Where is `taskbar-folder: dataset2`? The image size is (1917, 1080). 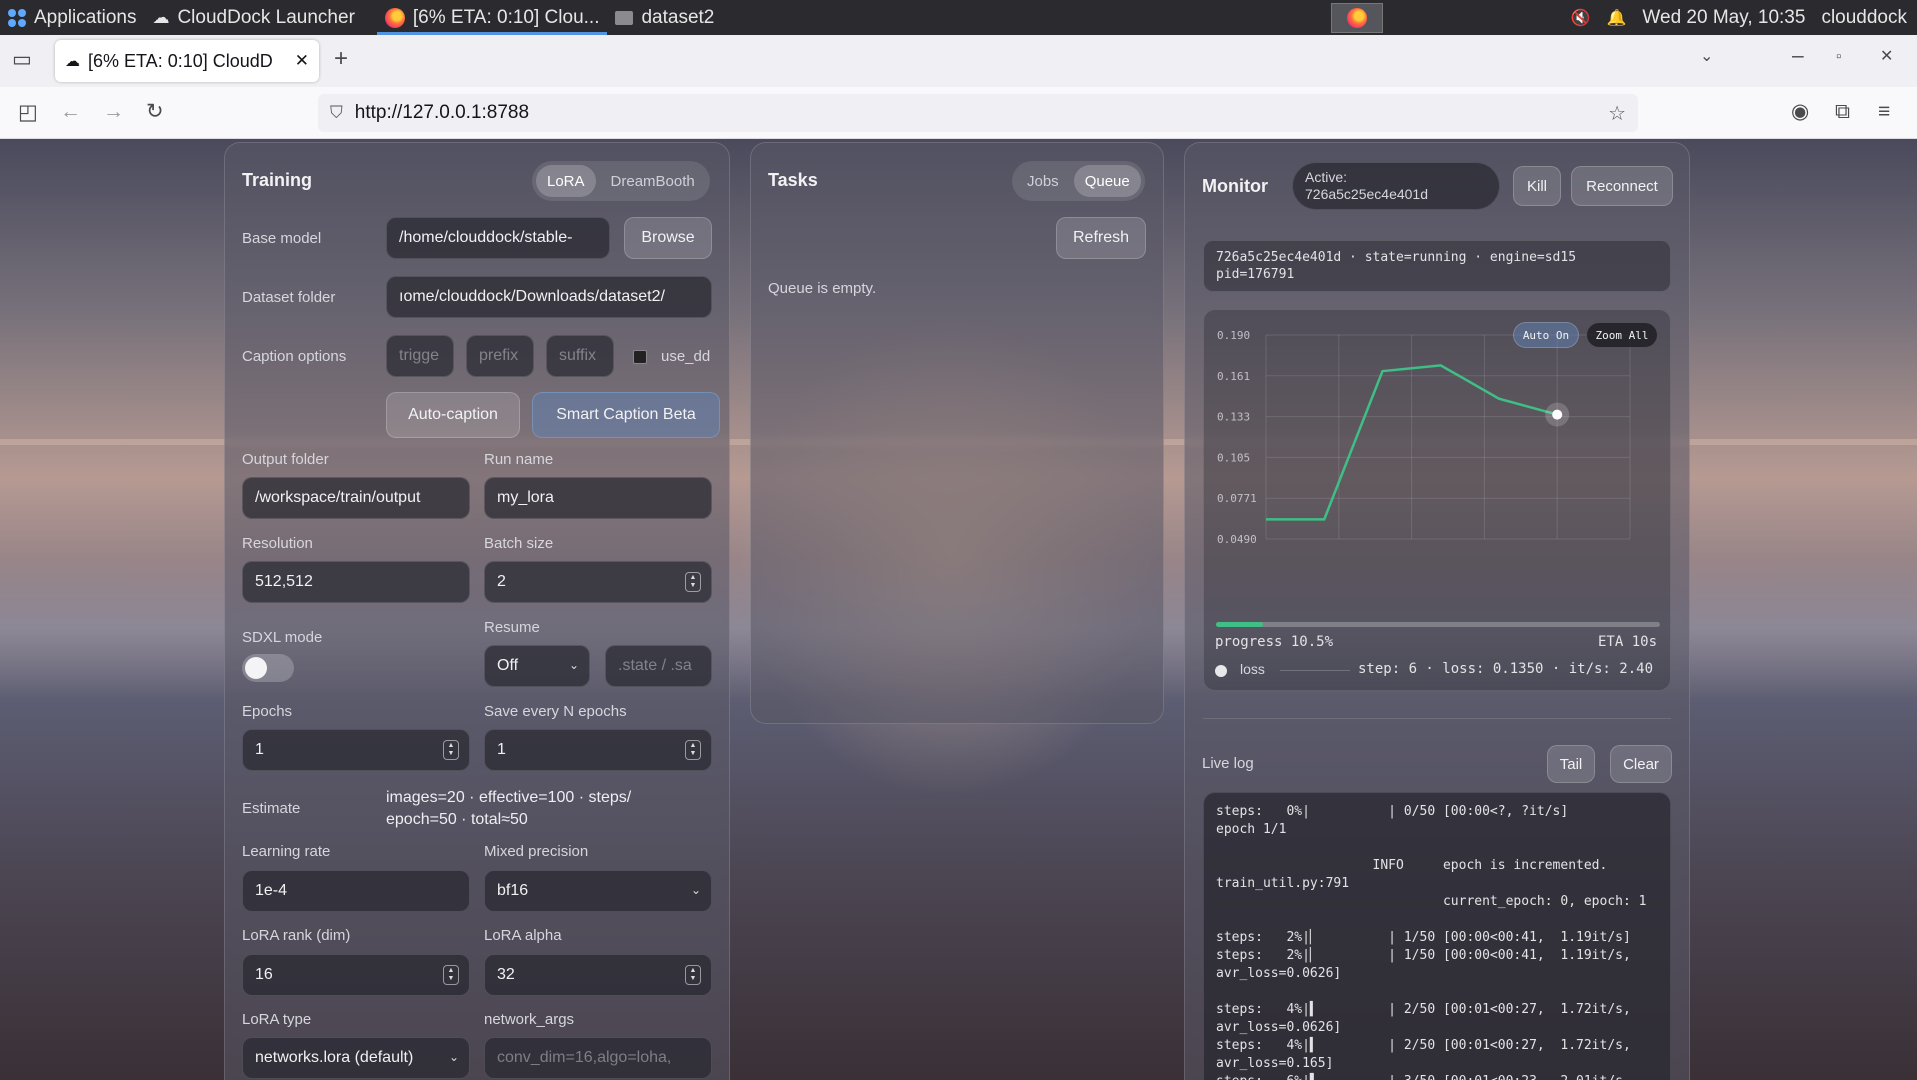 taskbar-folder: dataset2 is located at coordinates (664, 17).